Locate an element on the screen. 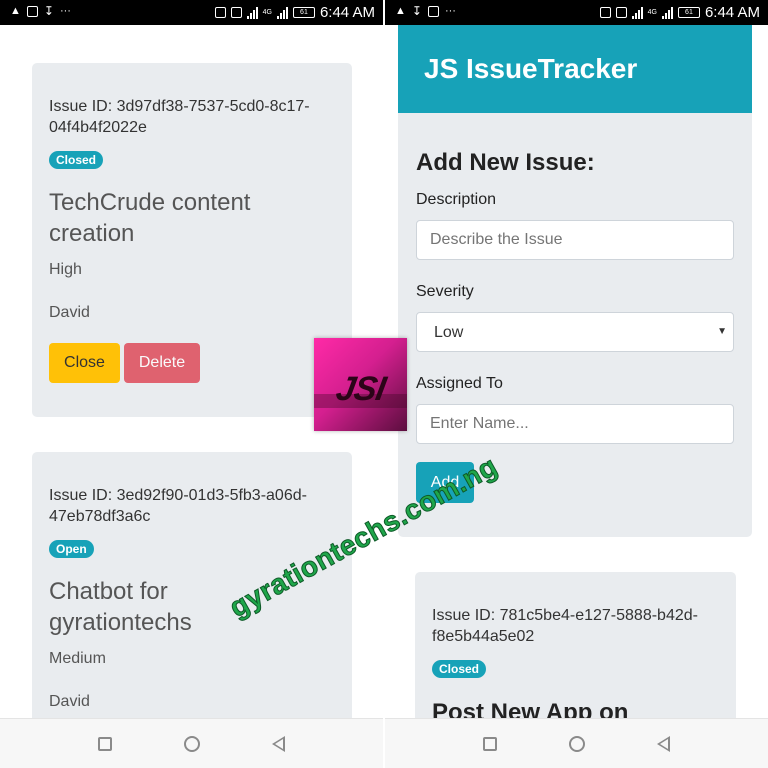  issue-id-cont: f8e5b44a5e02 is located at coordinates (483, 636).